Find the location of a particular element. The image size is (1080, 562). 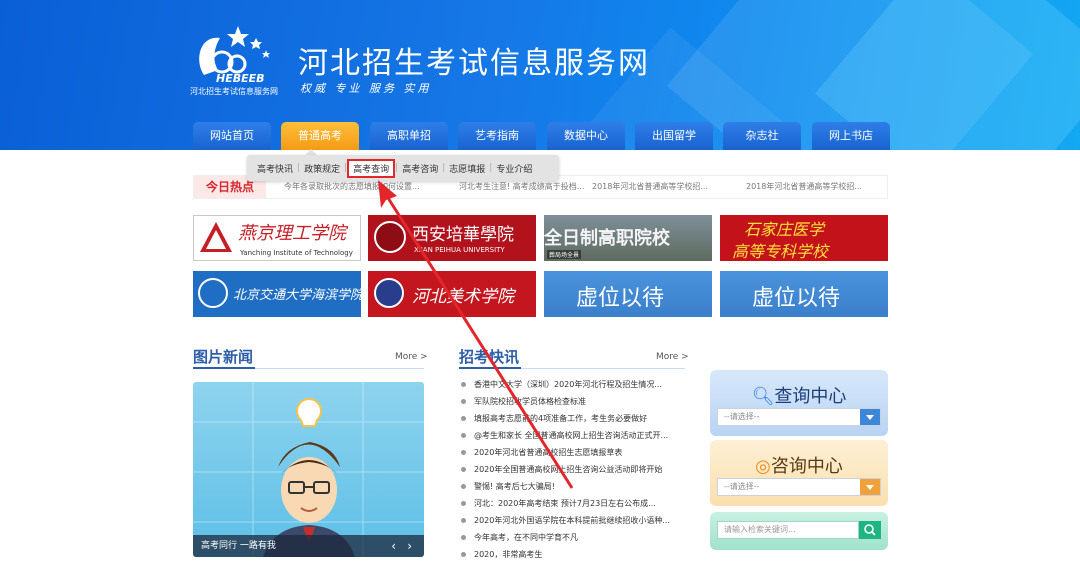

news-item: 填报高考志愿前的4项准备工作，考生务必要做好 is located at coordinates (554, 418).